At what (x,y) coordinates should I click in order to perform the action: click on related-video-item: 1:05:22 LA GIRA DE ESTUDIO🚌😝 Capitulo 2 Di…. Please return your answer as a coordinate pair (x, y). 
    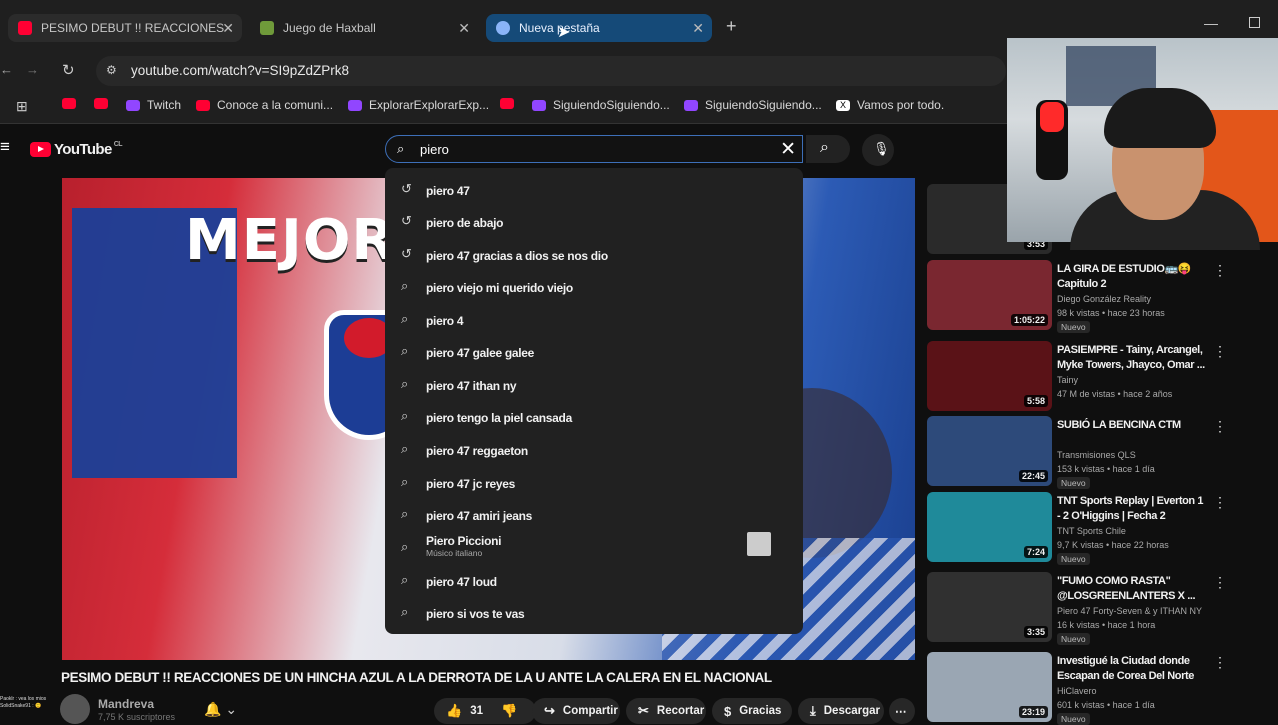
    Looking at the image, I should click on (1092, 296).